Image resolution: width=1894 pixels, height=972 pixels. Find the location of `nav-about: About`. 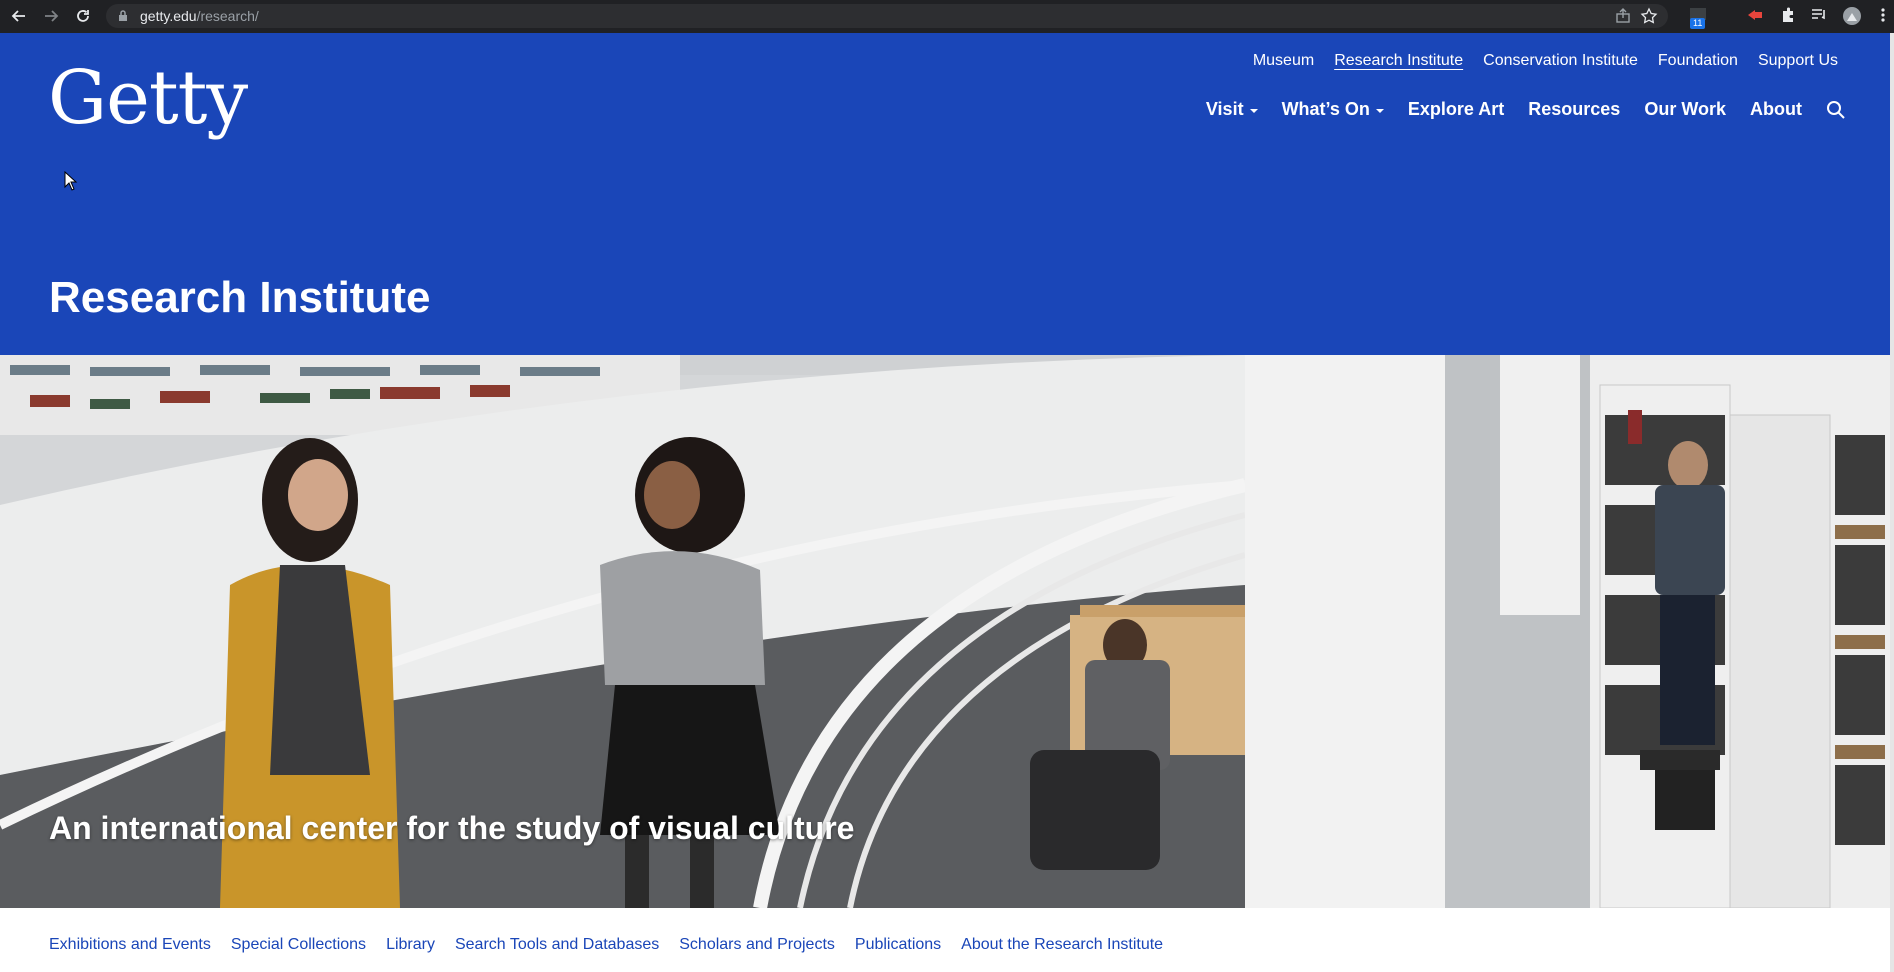

nav-about: About is located at coordinates (1776, 109).